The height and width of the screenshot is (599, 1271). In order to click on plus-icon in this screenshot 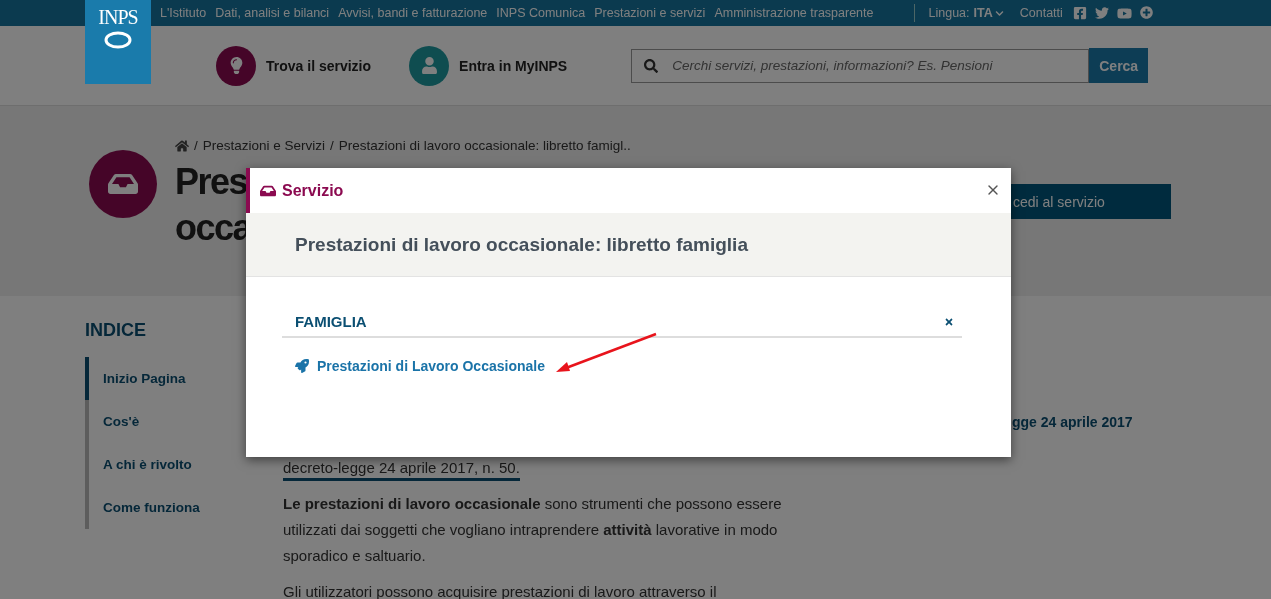, I will do `click(1146, 12)`.